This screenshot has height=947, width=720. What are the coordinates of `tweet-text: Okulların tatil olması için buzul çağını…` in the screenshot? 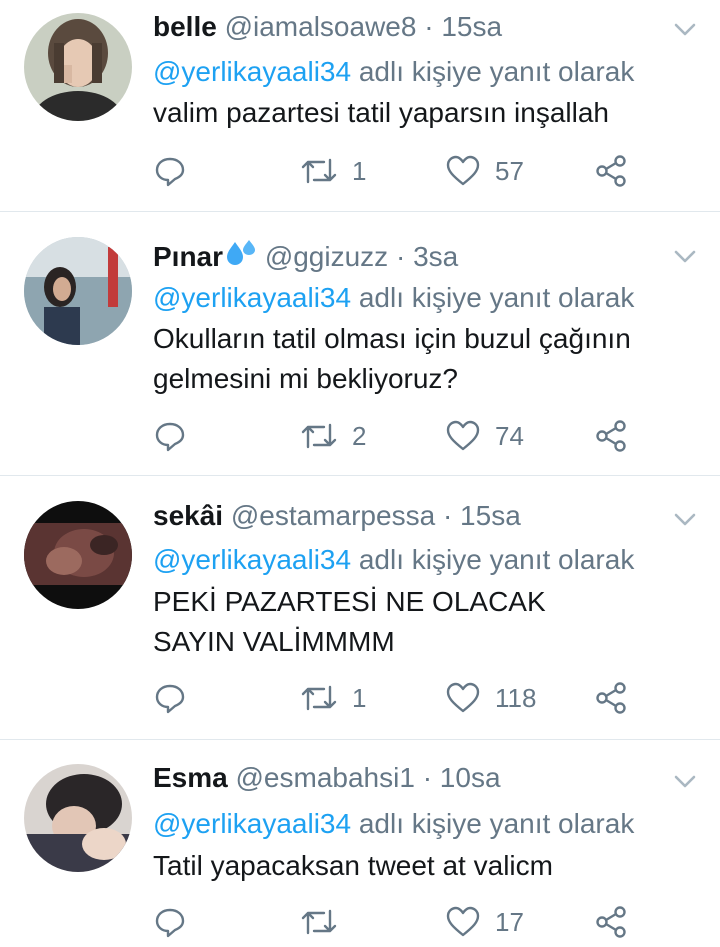 It's located at (392, 358).